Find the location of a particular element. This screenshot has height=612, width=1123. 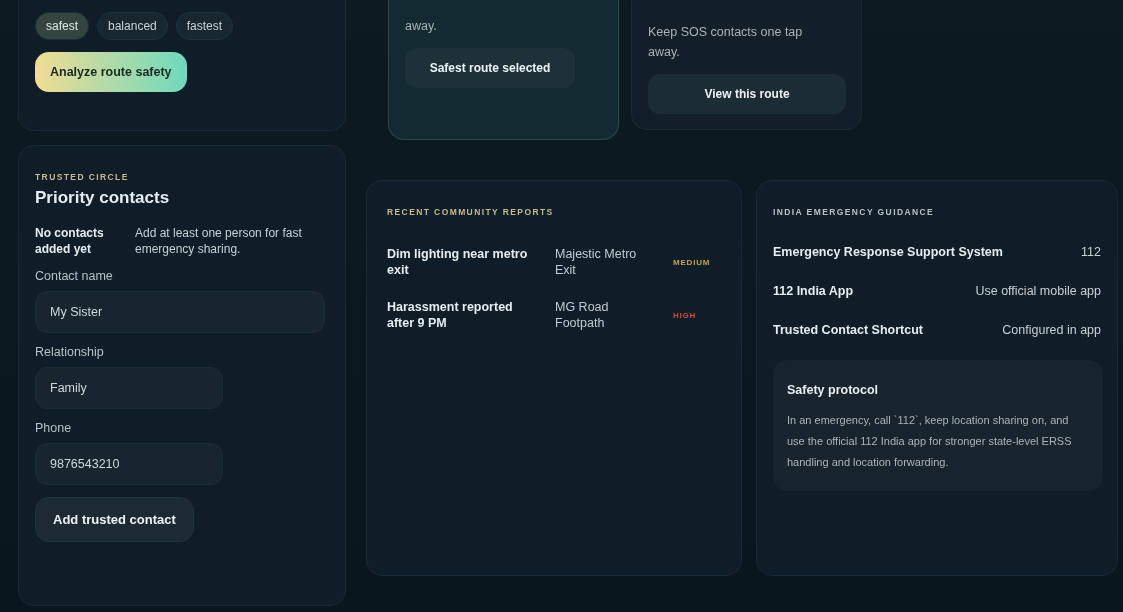

report-title: Dim lighting near metro exit is located at coordinates (458, 263).